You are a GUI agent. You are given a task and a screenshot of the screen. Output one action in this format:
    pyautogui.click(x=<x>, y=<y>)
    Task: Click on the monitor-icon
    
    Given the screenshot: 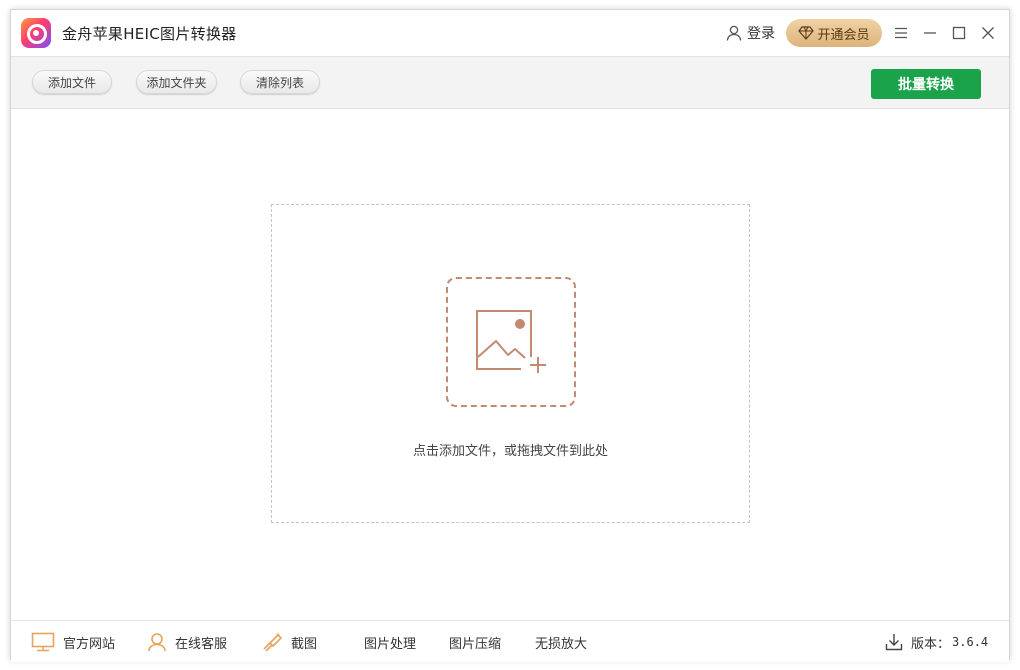 What is the action you would take?
    pyautogui.click(x=43, y=642)
    